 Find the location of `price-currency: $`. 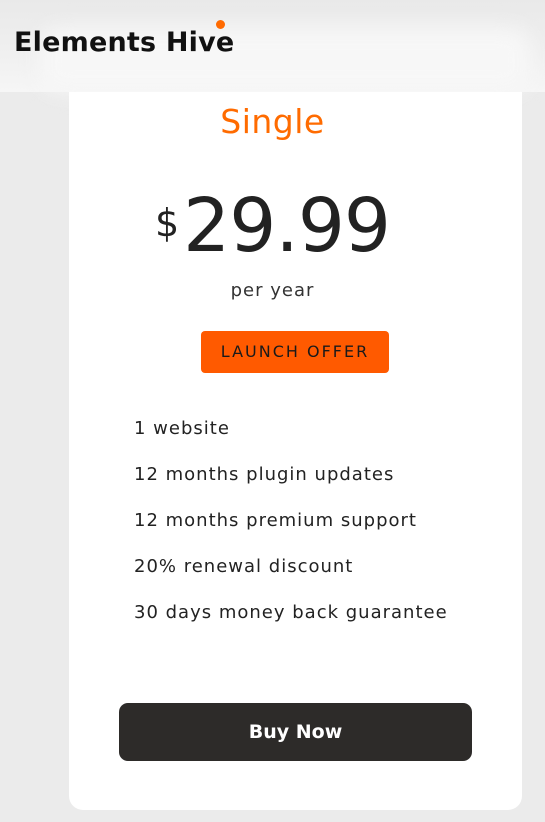

price-currency: $ is located at coordinates (167, 223).